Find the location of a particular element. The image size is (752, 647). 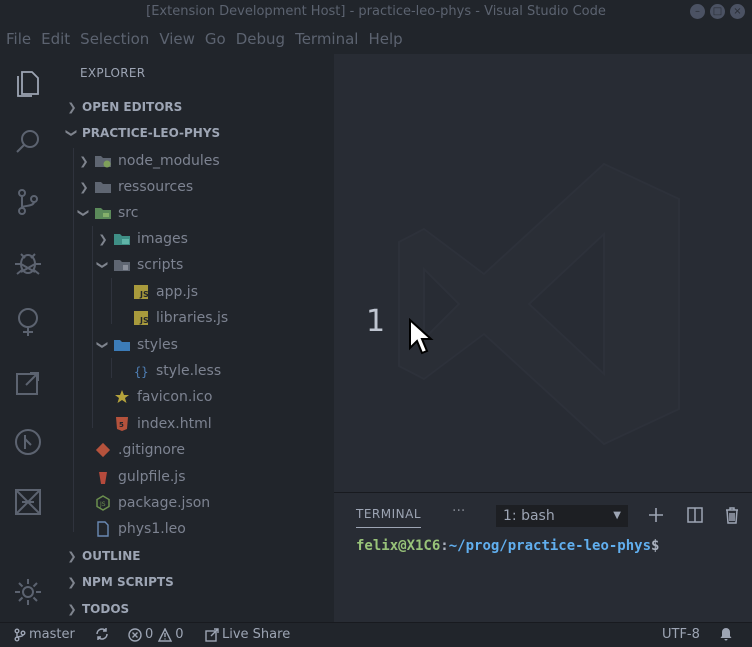

section-open-editors: ❯ OPEN EDITORS is located at coordinates (195, 107).